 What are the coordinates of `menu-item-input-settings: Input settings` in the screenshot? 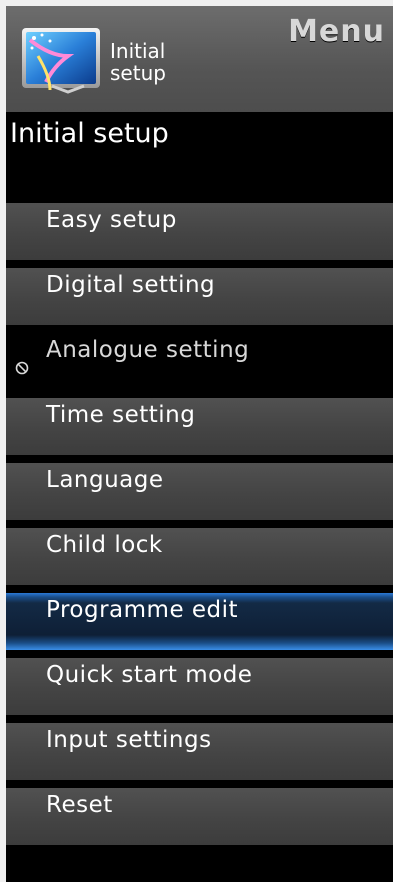 It's located at (199, 751).